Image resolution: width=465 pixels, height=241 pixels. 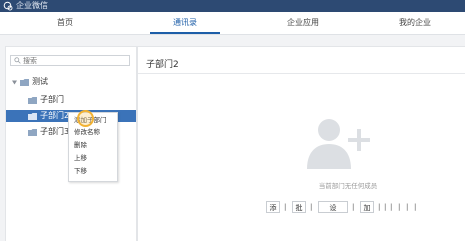 I want to click on tab-home: 首页, so click(x=65, y=23).